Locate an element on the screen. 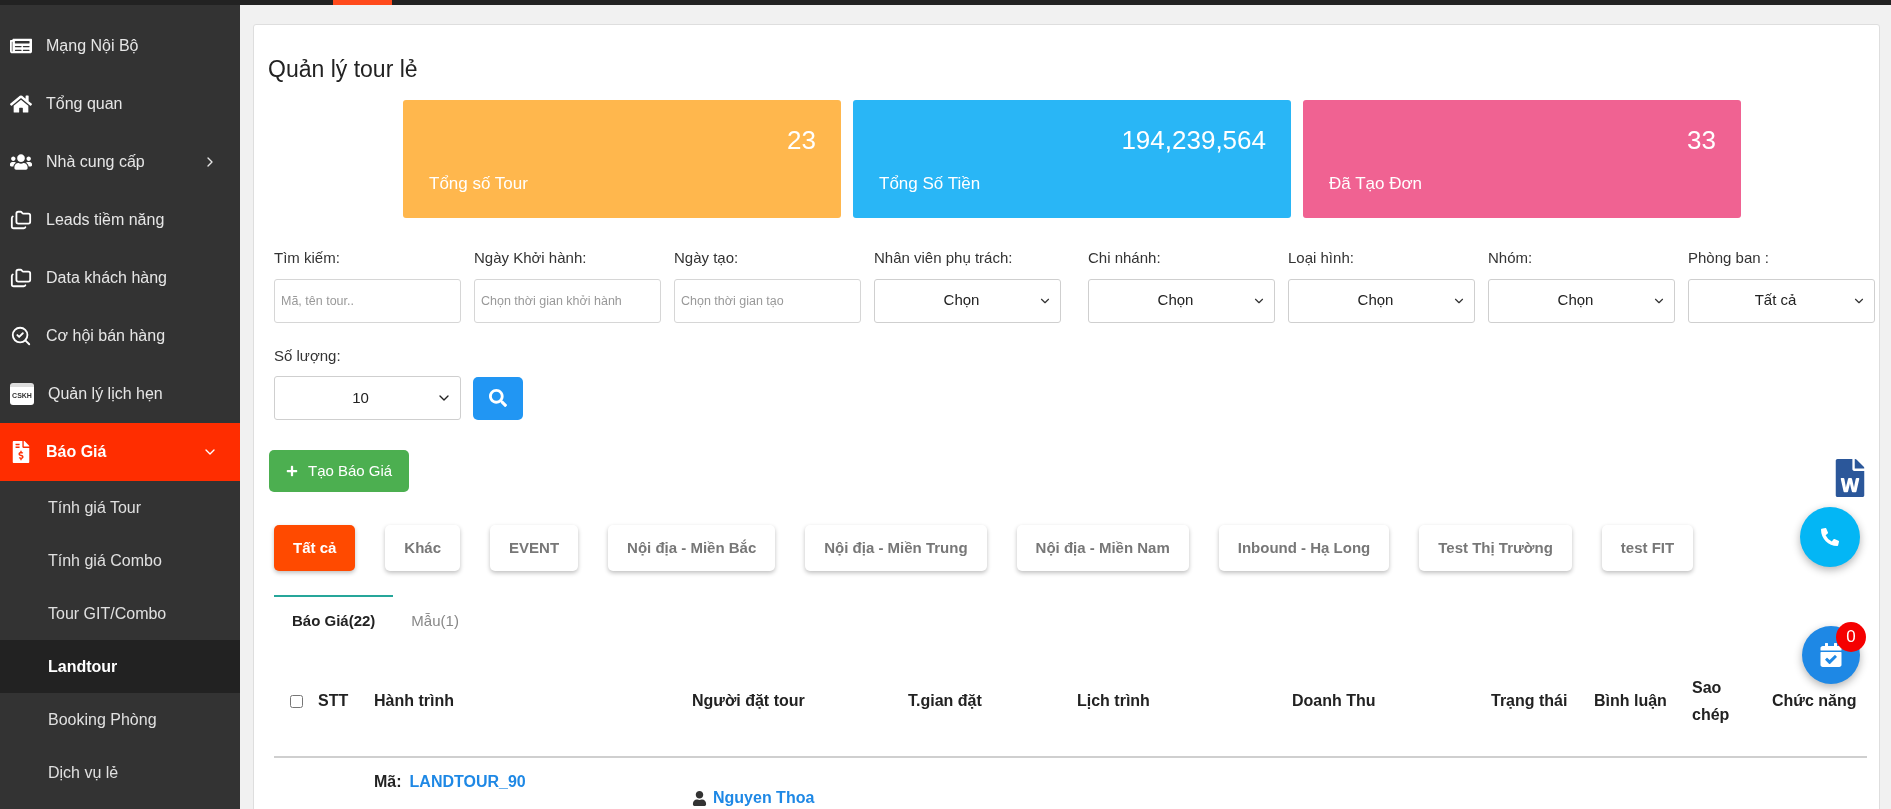 Image resolution: width=1891 pixels, height=809 pixels. home-icon is located at coordinates (21, 104).